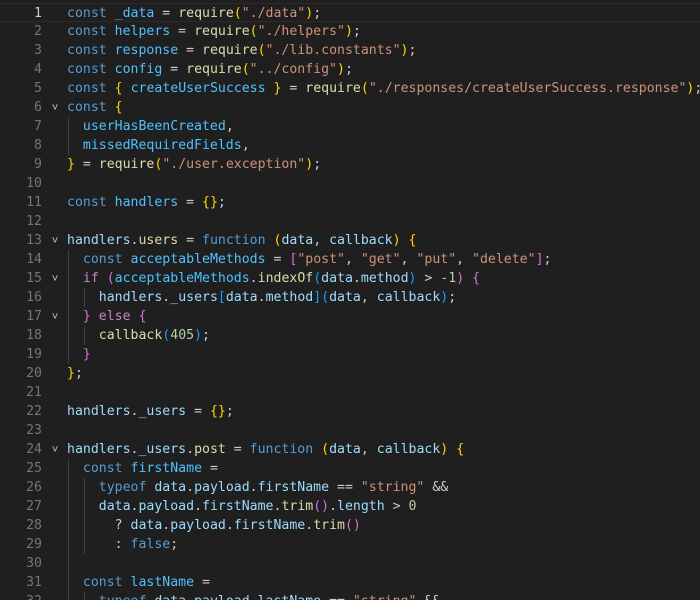 Image resolution: width=700 pixels, height=600 pixels. What do you see at coordinates (350, 335) in the screenshot?
I see `code-line: 18 callback(405);` at bounding box center [350, 335].